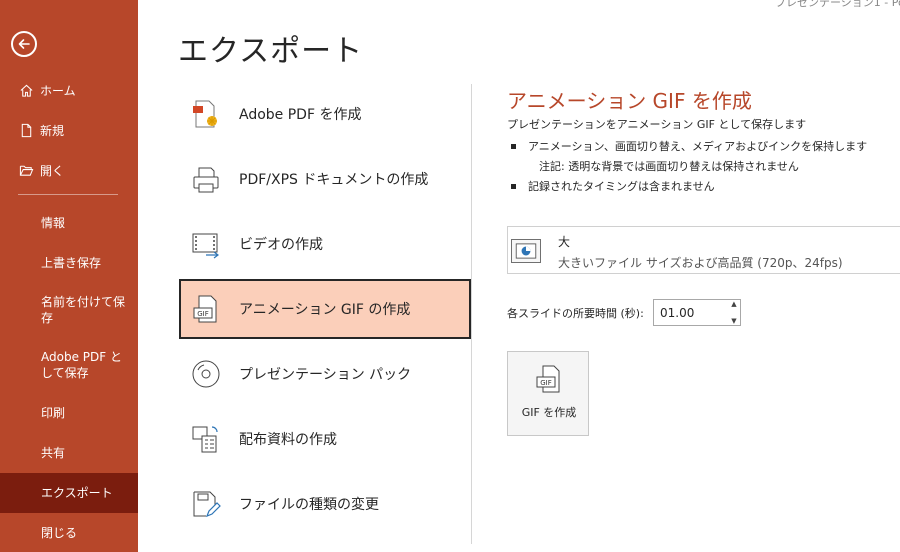 This screenshot has width=900, height=552. What do you see at coordinates (52, 170) in the screenshot?
I see `sidebar-item-label: 開く` at bounding box center [52, 170].